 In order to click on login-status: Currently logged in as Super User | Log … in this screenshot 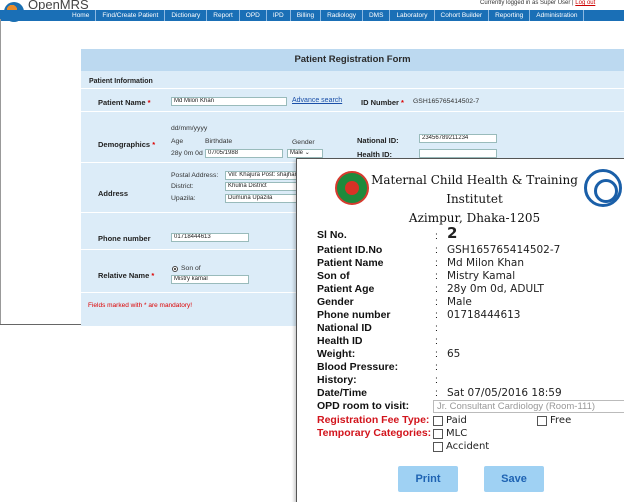, I will do `click(537, 3)`.